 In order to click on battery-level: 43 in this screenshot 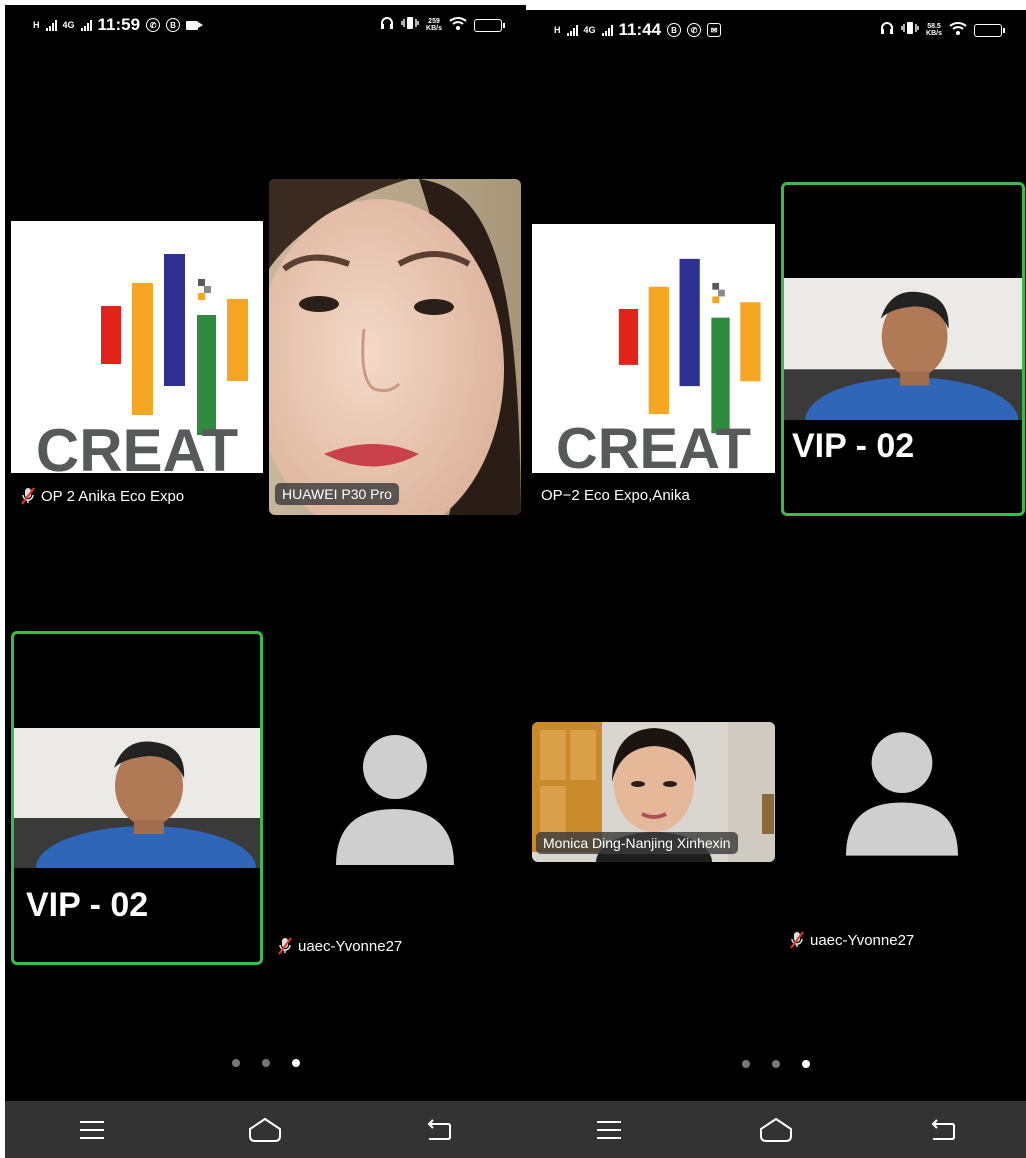, I will do `click(487, 25)`.